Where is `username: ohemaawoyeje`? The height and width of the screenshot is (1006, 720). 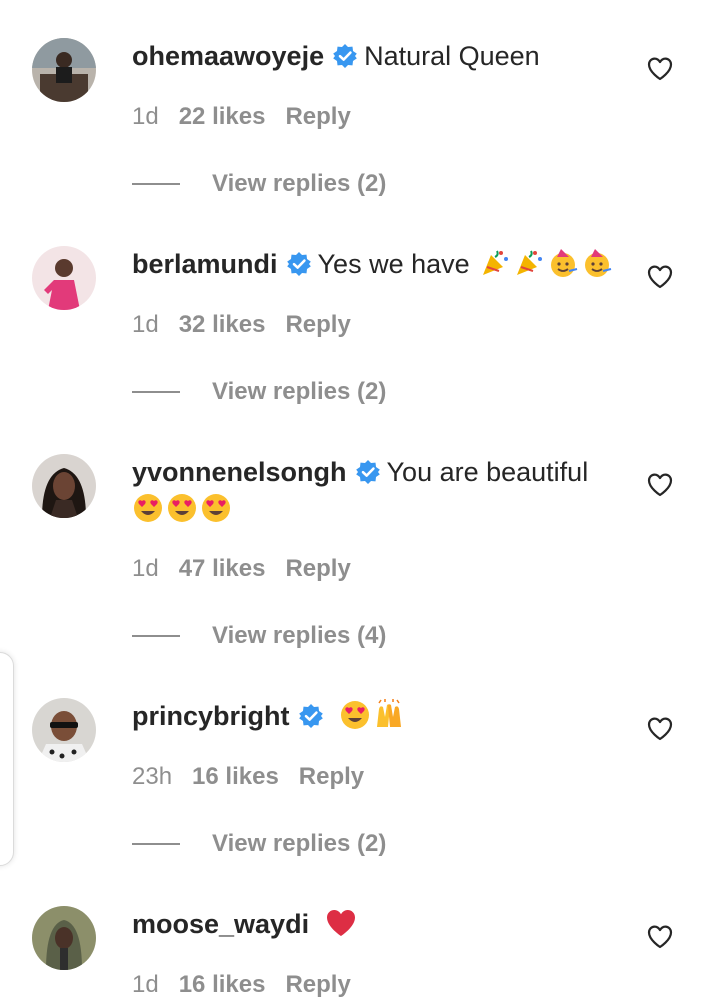 username: ohemaawoyeje is located at coordinates (228, 56).